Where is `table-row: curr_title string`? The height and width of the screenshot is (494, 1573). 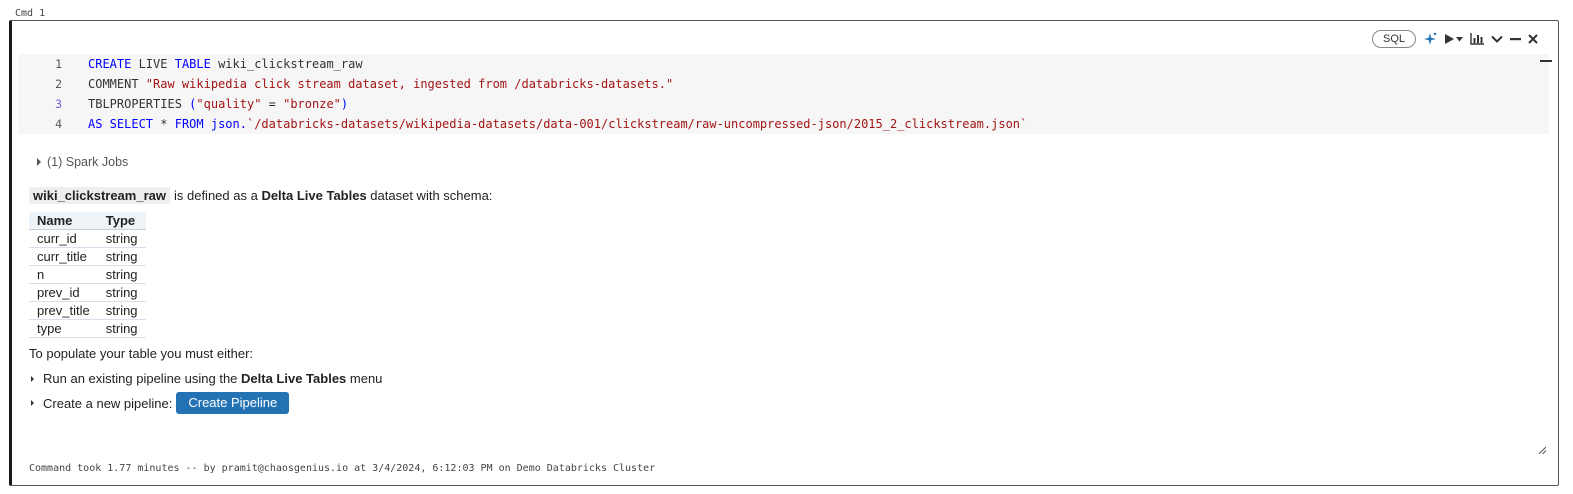
table-row: curr_title string is located at coordinates (87, 256).